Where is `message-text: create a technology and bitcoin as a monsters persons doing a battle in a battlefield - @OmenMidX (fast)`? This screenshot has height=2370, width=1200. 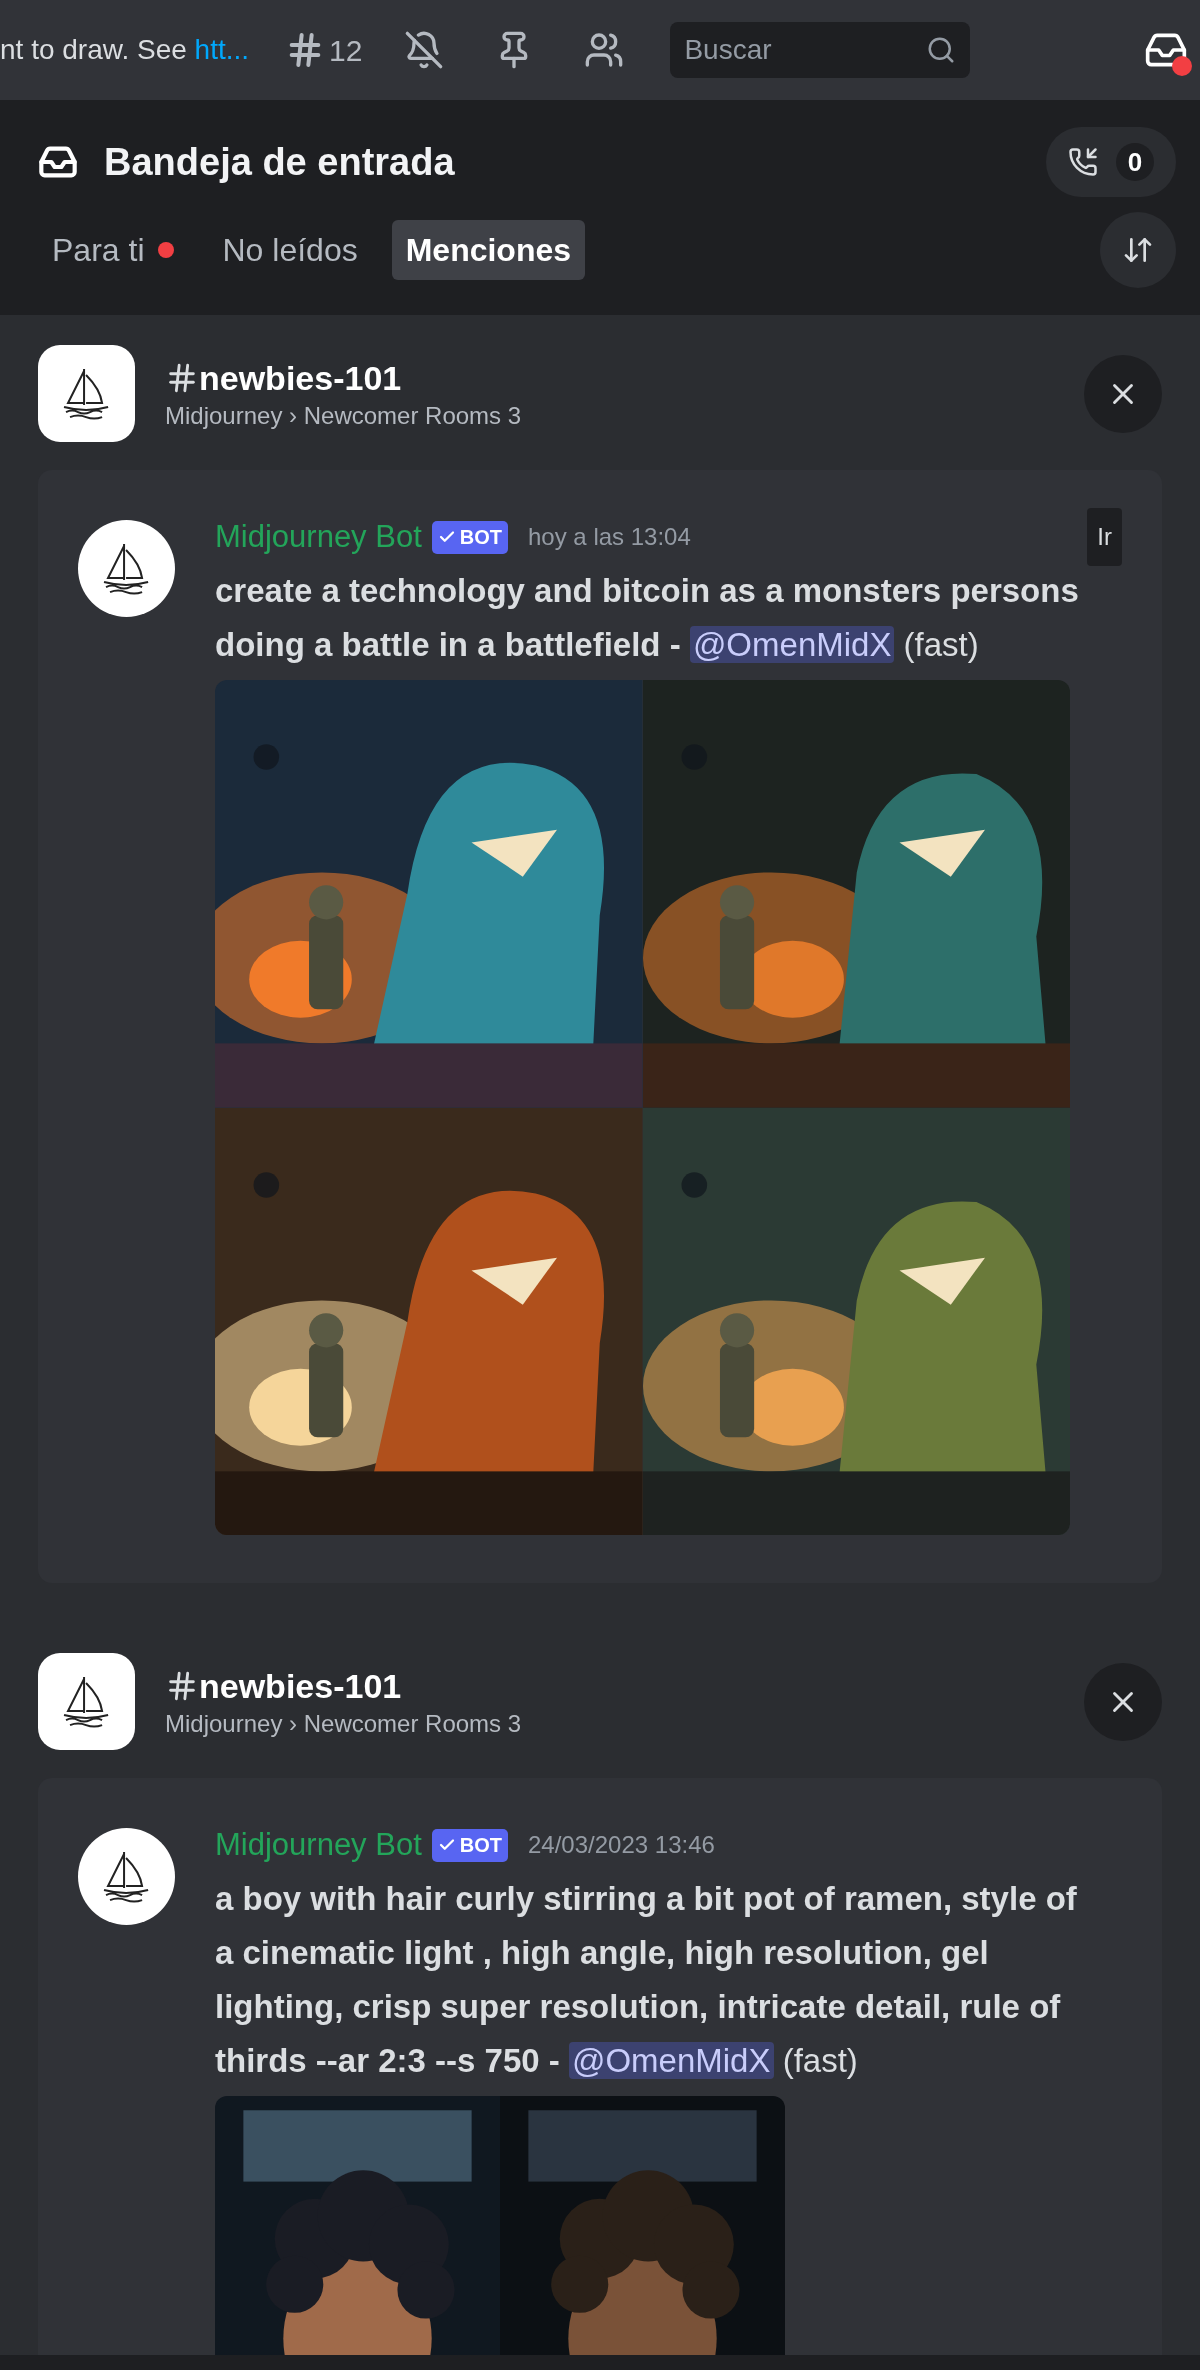
message-text: create a technology and bitcoin as a monsters persons doing a battle in a battlefield - @OmenMidX (fast) is located at coordinates (647, 618).